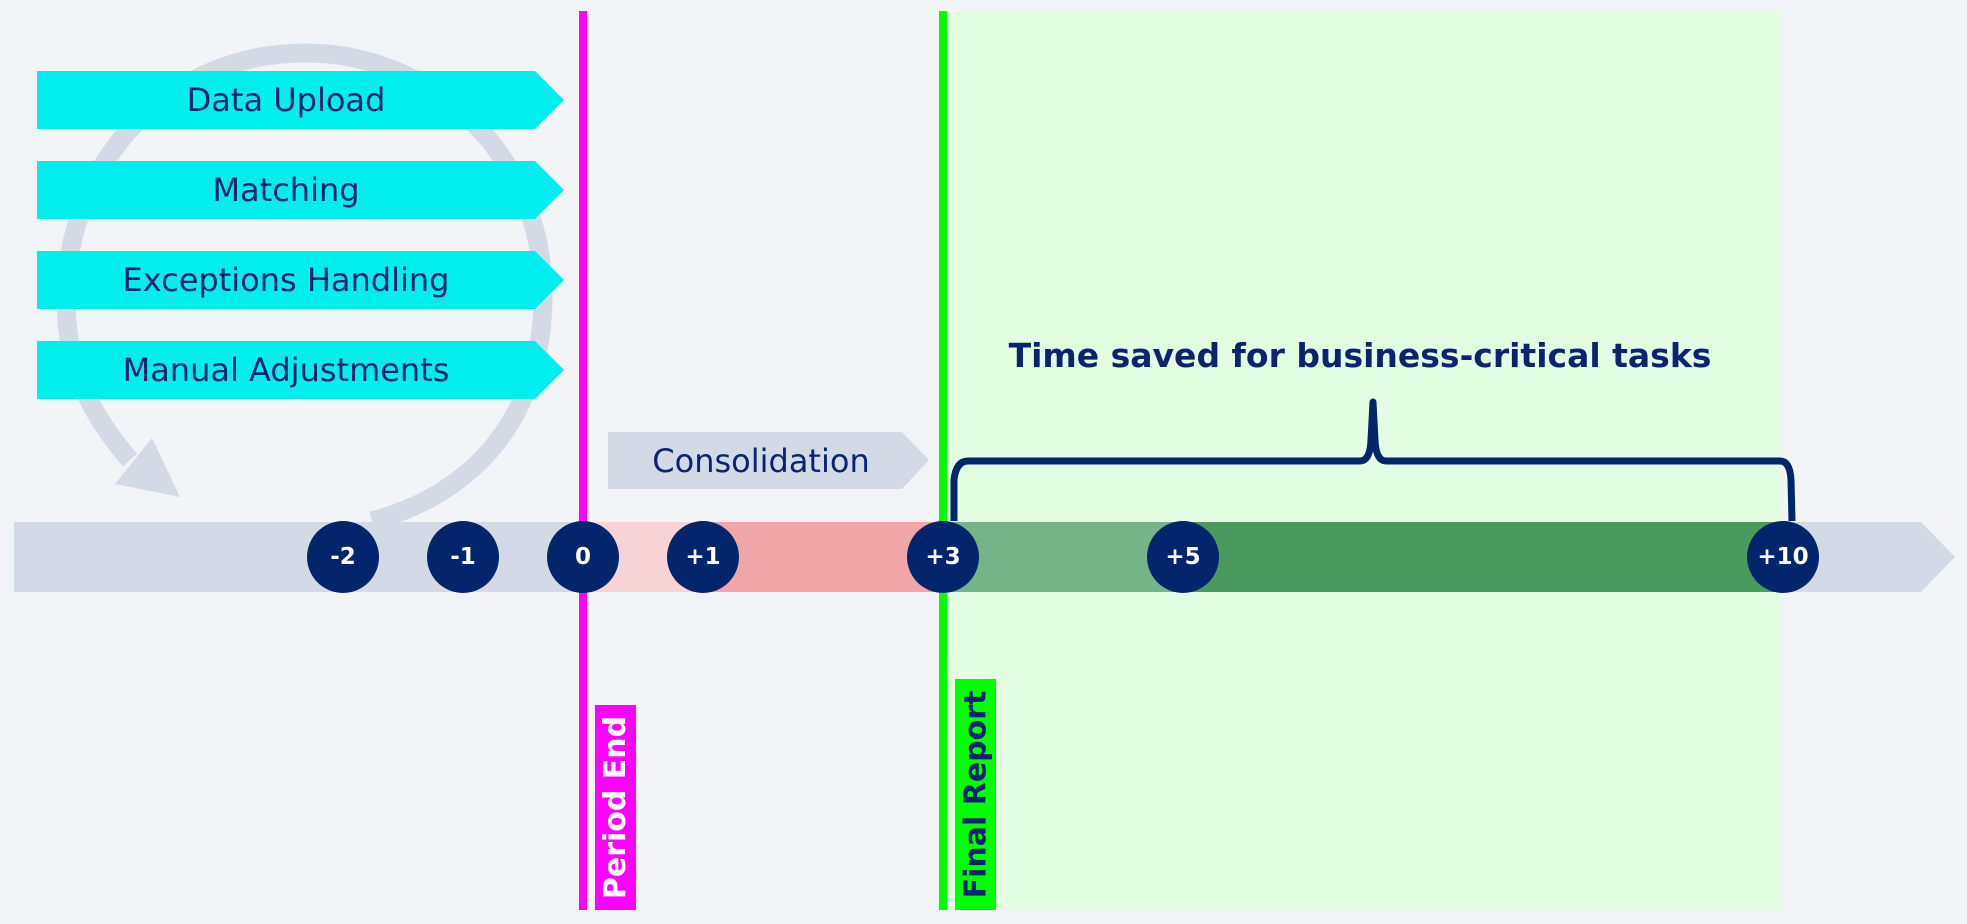 This screenshot has height=924, width=1967. Describe the element at coordinates (286, 280) in the screenshot. I see `step-label: Exceptions Handling` at that location.